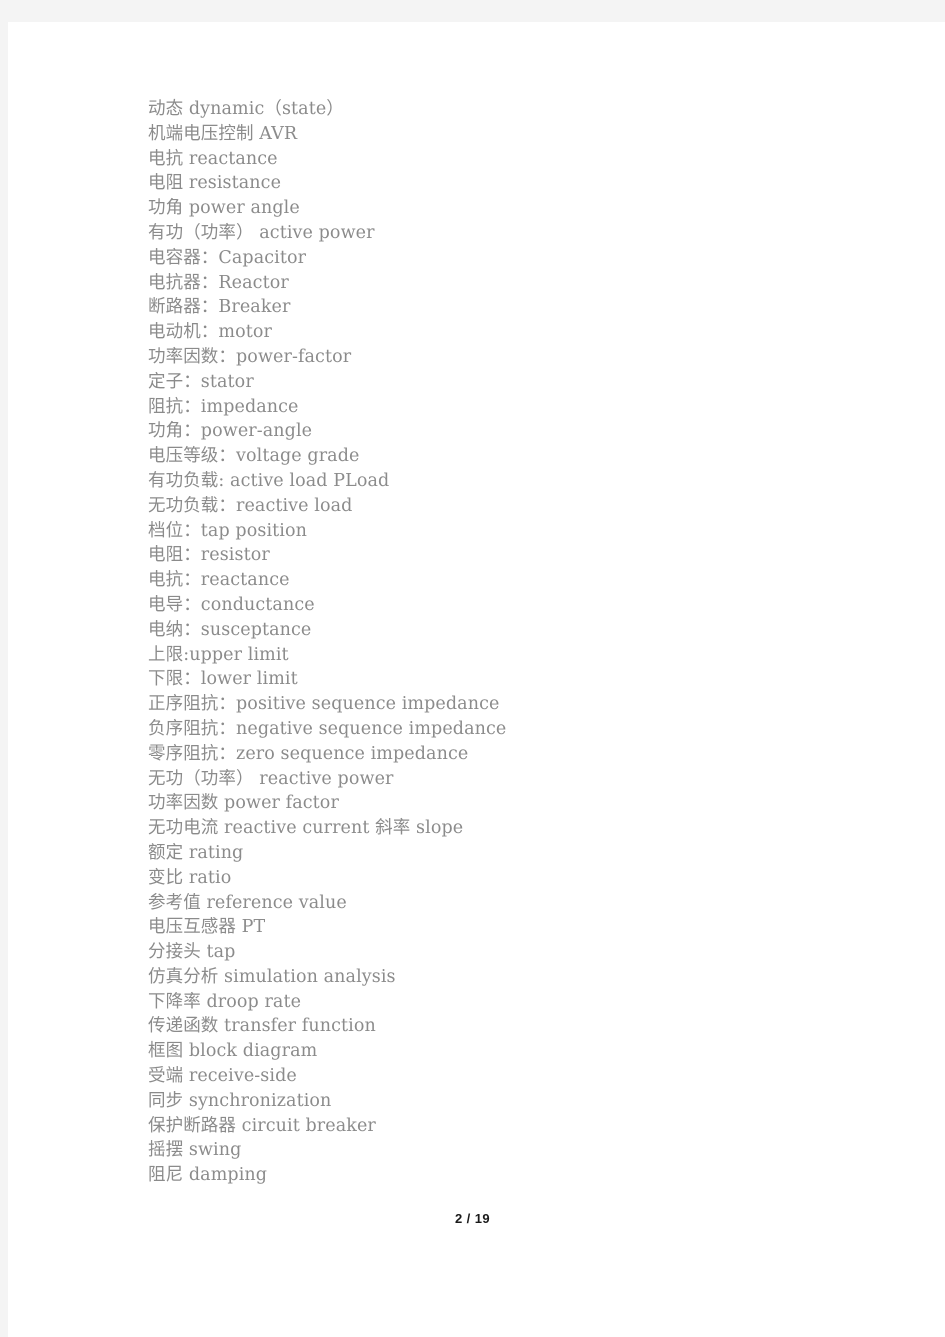 This screenshot has height=1337, width=945. I want to click on glossary-line: 功角：power-angle, so click(230, 431).